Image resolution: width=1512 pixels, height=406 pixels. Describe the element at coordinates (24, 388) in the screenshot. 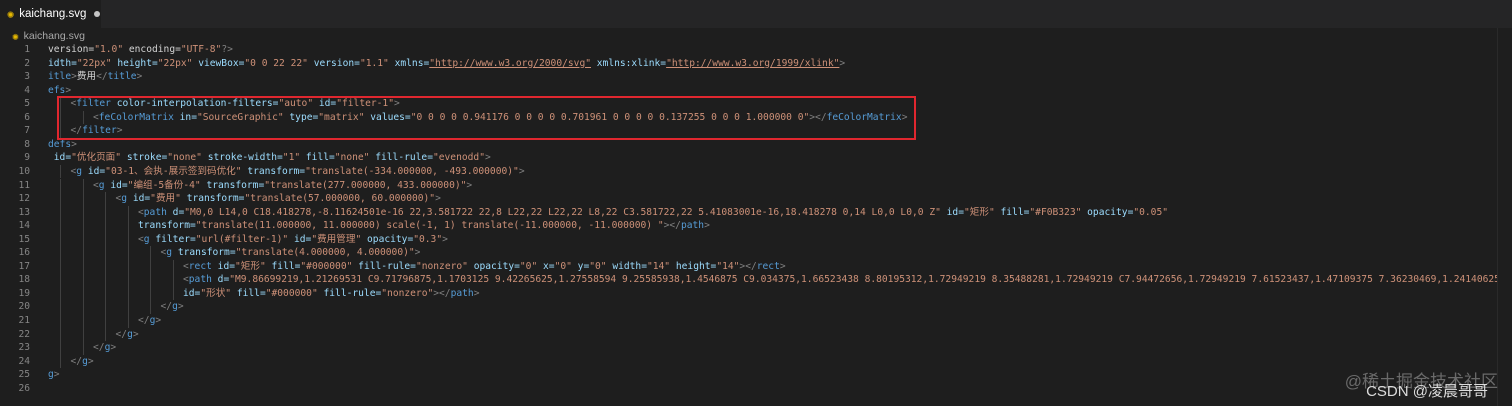

I see `line-number: 26` at that location.